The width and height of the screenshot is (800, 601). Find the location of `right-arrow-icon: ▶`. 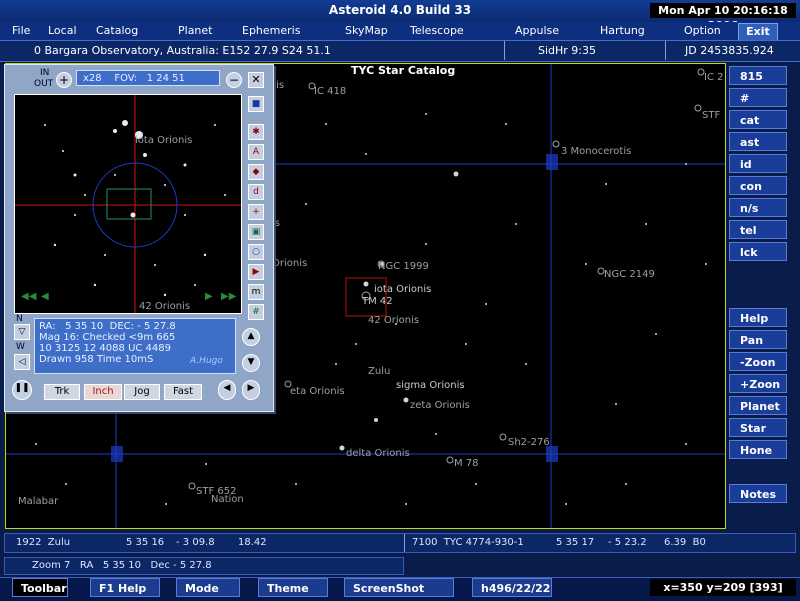

right-arrow-icon: ▶ is located at coordinates (251, 390).